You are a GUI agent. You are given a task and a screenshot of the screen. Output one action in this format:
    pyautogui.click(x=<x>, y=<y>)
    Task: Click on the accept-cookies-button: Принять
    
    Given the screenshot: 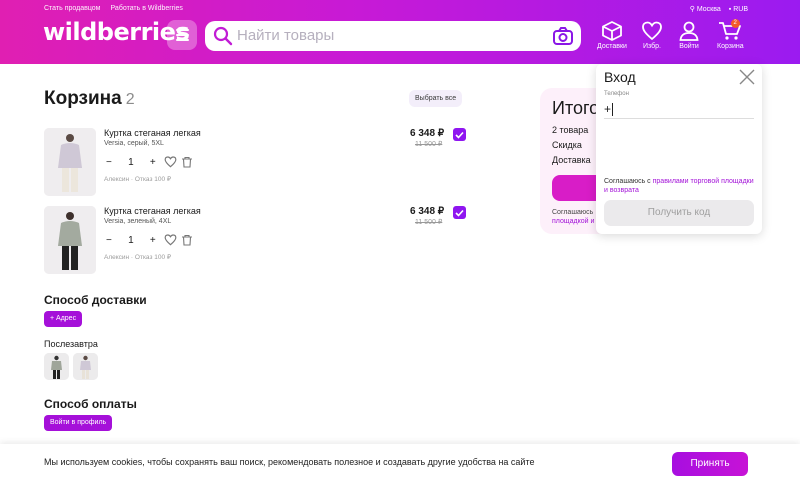 What is the action you would take?
    pyautogui.click(x=710, y=464)
    